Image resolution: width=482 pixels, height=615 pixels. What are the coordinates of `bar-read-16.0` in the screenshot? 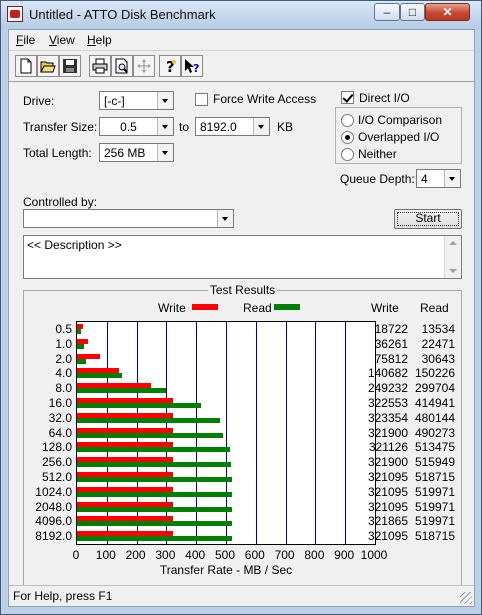 It's located at (139, 405).